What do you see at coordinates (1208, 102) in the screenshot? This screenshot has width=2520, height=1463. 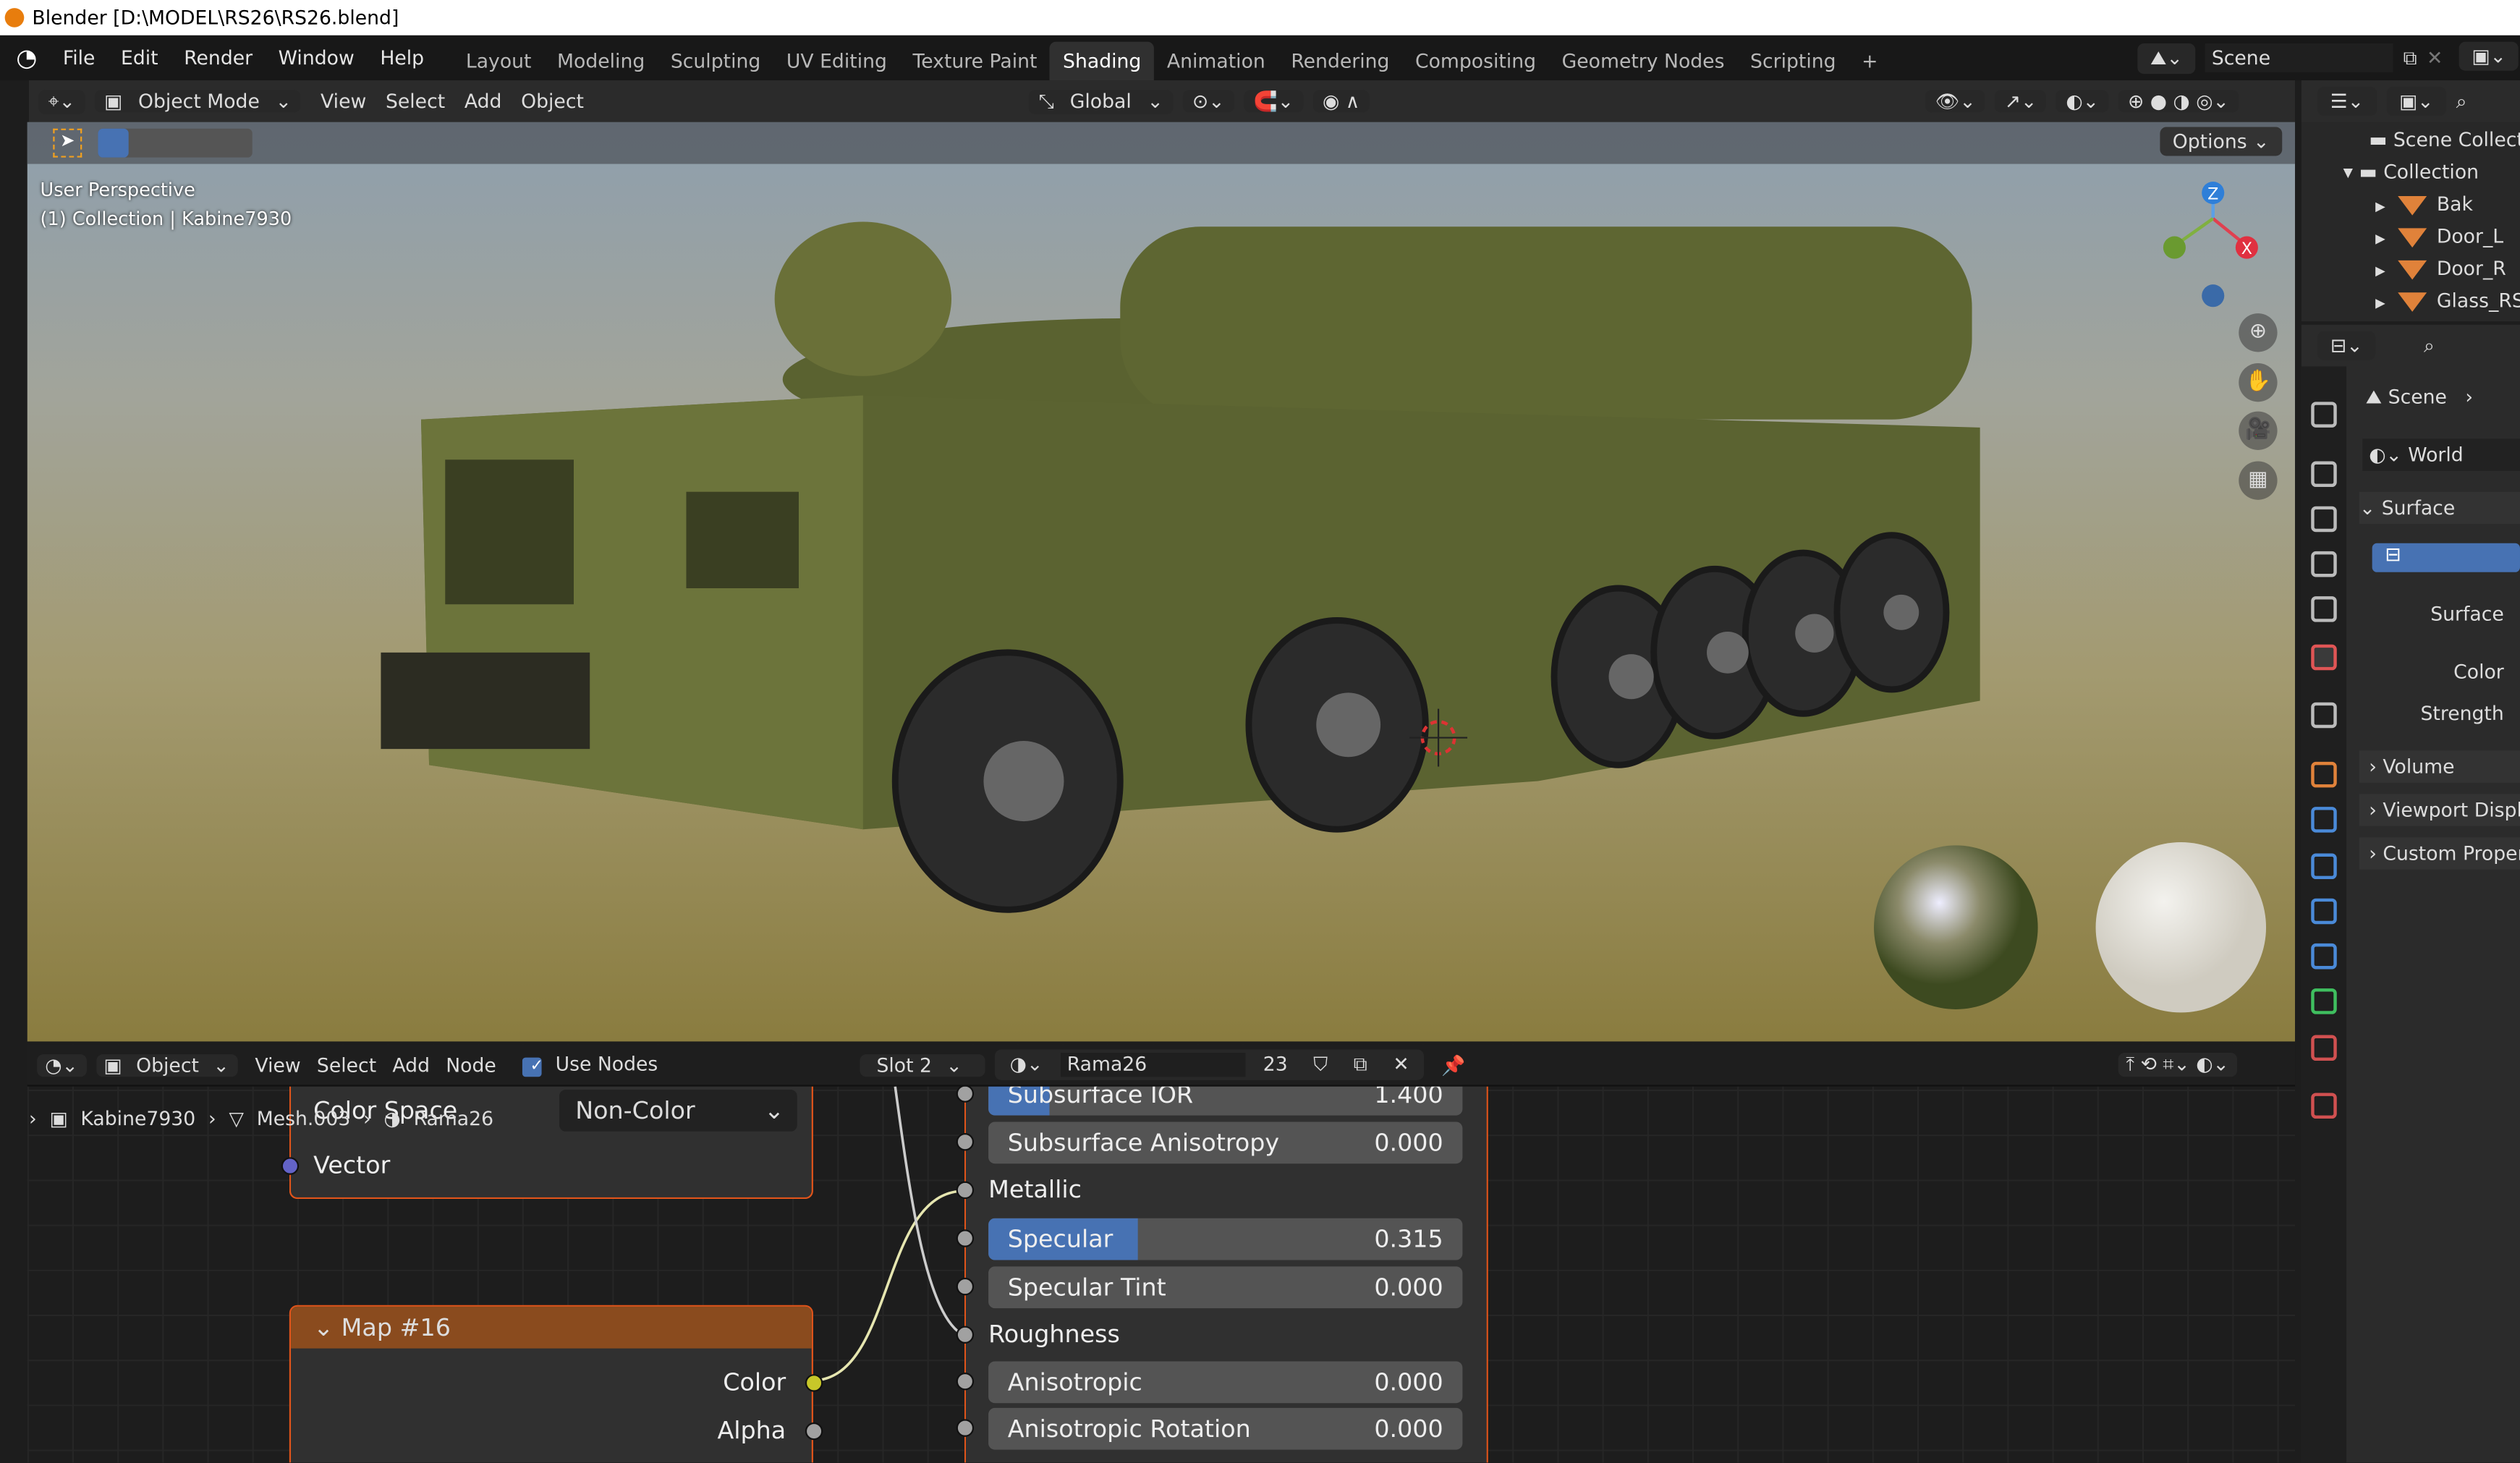 I see `pivot-icon: ⊙⌄` at bounding box center [1208, 102].